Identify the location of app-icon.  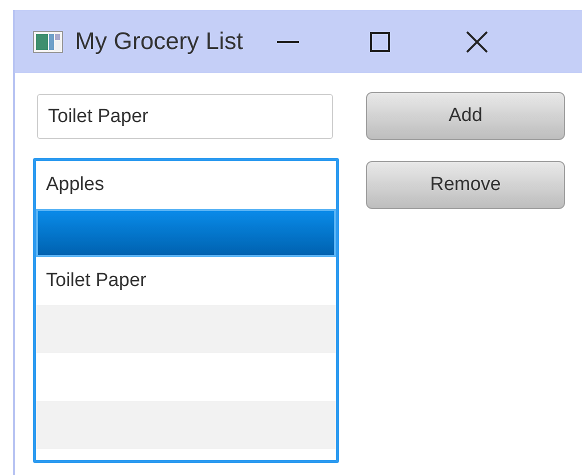
(48, 41).